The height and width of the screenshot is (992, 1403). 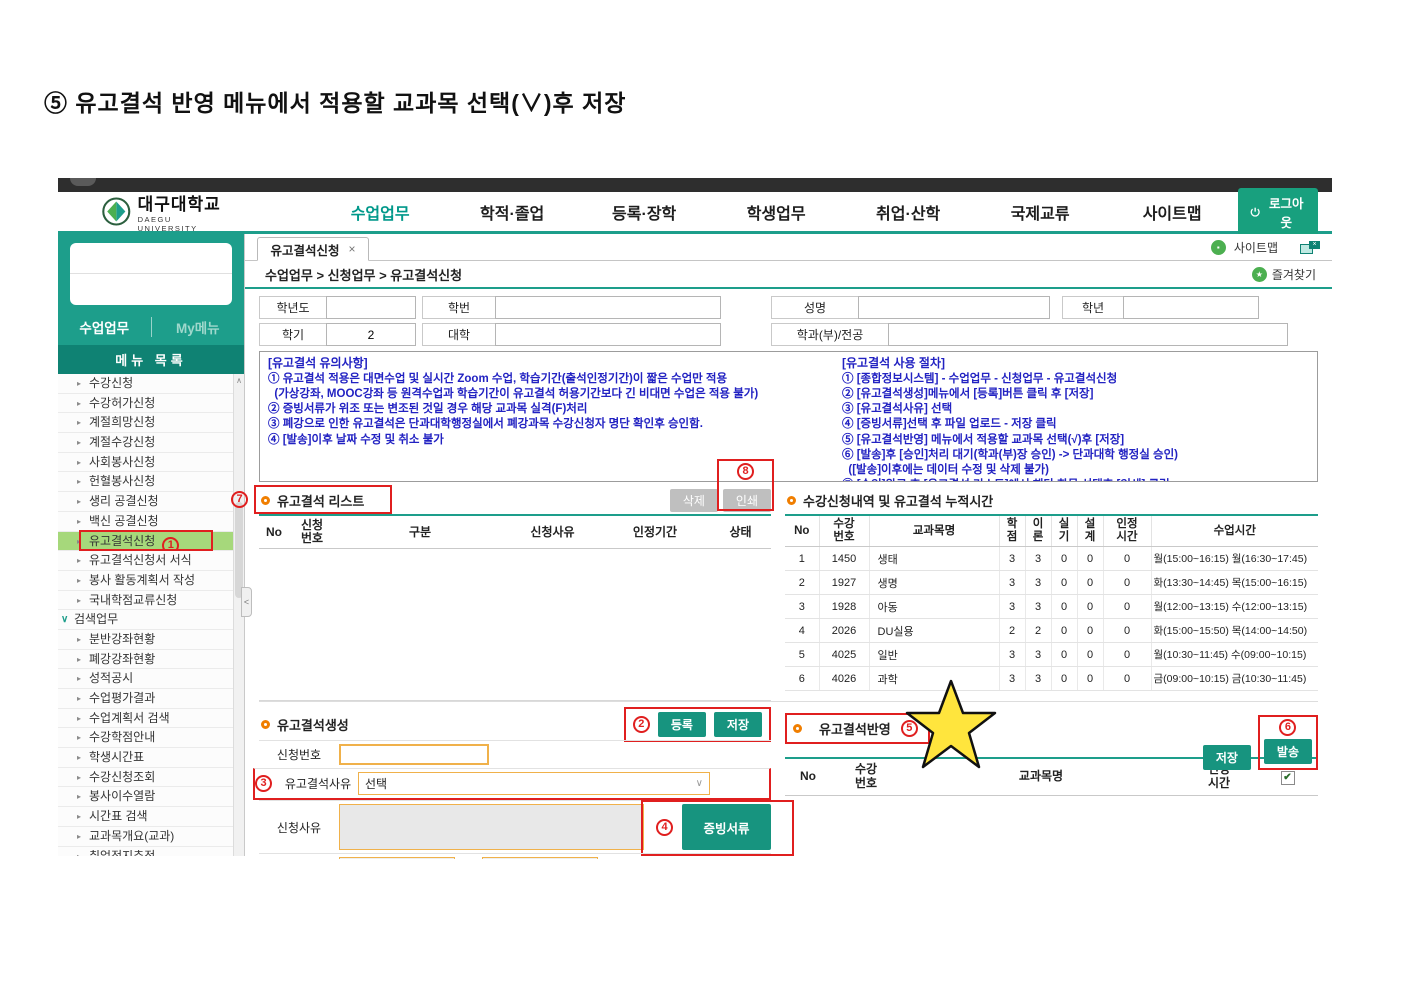 What do you see at coordinates (492, 827) in the screenshot?
I see `apply-reason-textarea` at bounding box center [492, 827].